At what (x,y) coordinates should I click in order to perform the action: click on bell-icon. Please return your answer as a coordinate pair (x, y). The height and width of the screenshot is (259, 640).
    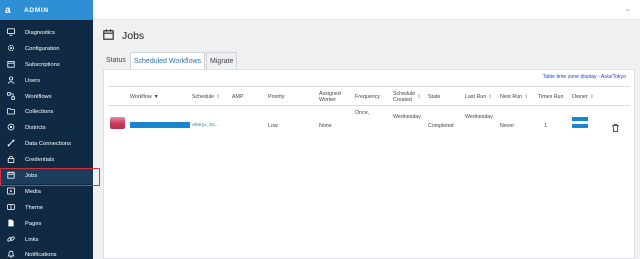
    Looking at the image, I should click on (11, 254).